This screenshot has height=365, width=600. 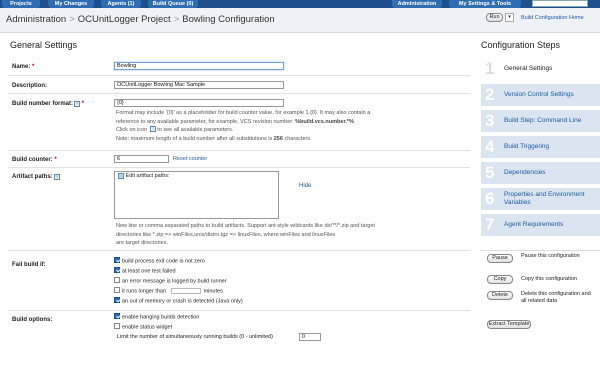 What do you see at coordinates (143, 326) in the screenshot?
I see `status-widget-checkbox: enable status widget` at bounding box center [143, 326].